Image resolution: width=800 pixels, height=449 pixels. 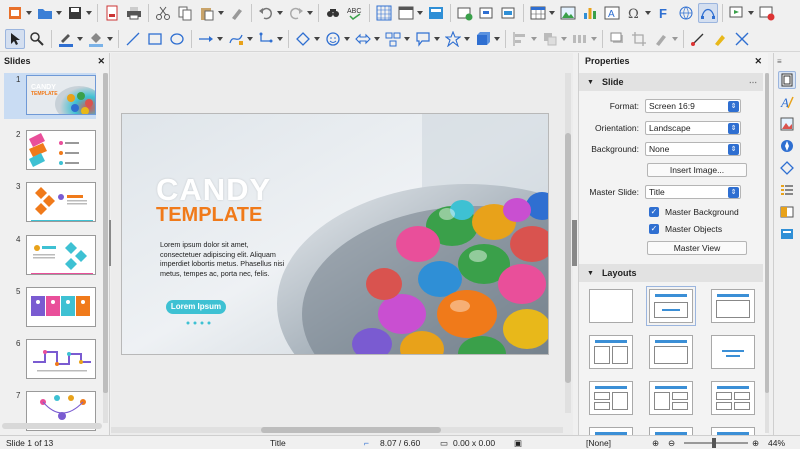 What do you see at coordinates (693, 192) in the screenshot?
I see `master-slide-select: Title ⇕` at bounding box center [693, 192].